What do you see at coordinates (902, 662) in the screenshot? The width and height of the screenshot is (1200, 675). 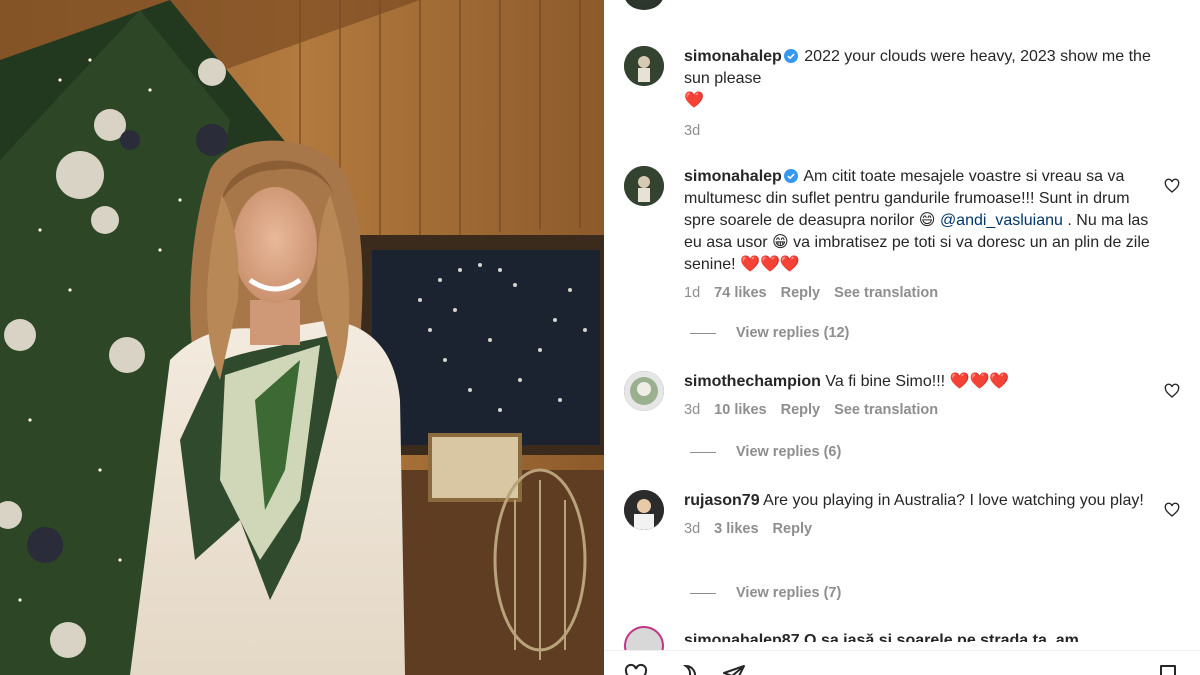 I see `action-bar` at bounding box center [902, 662].